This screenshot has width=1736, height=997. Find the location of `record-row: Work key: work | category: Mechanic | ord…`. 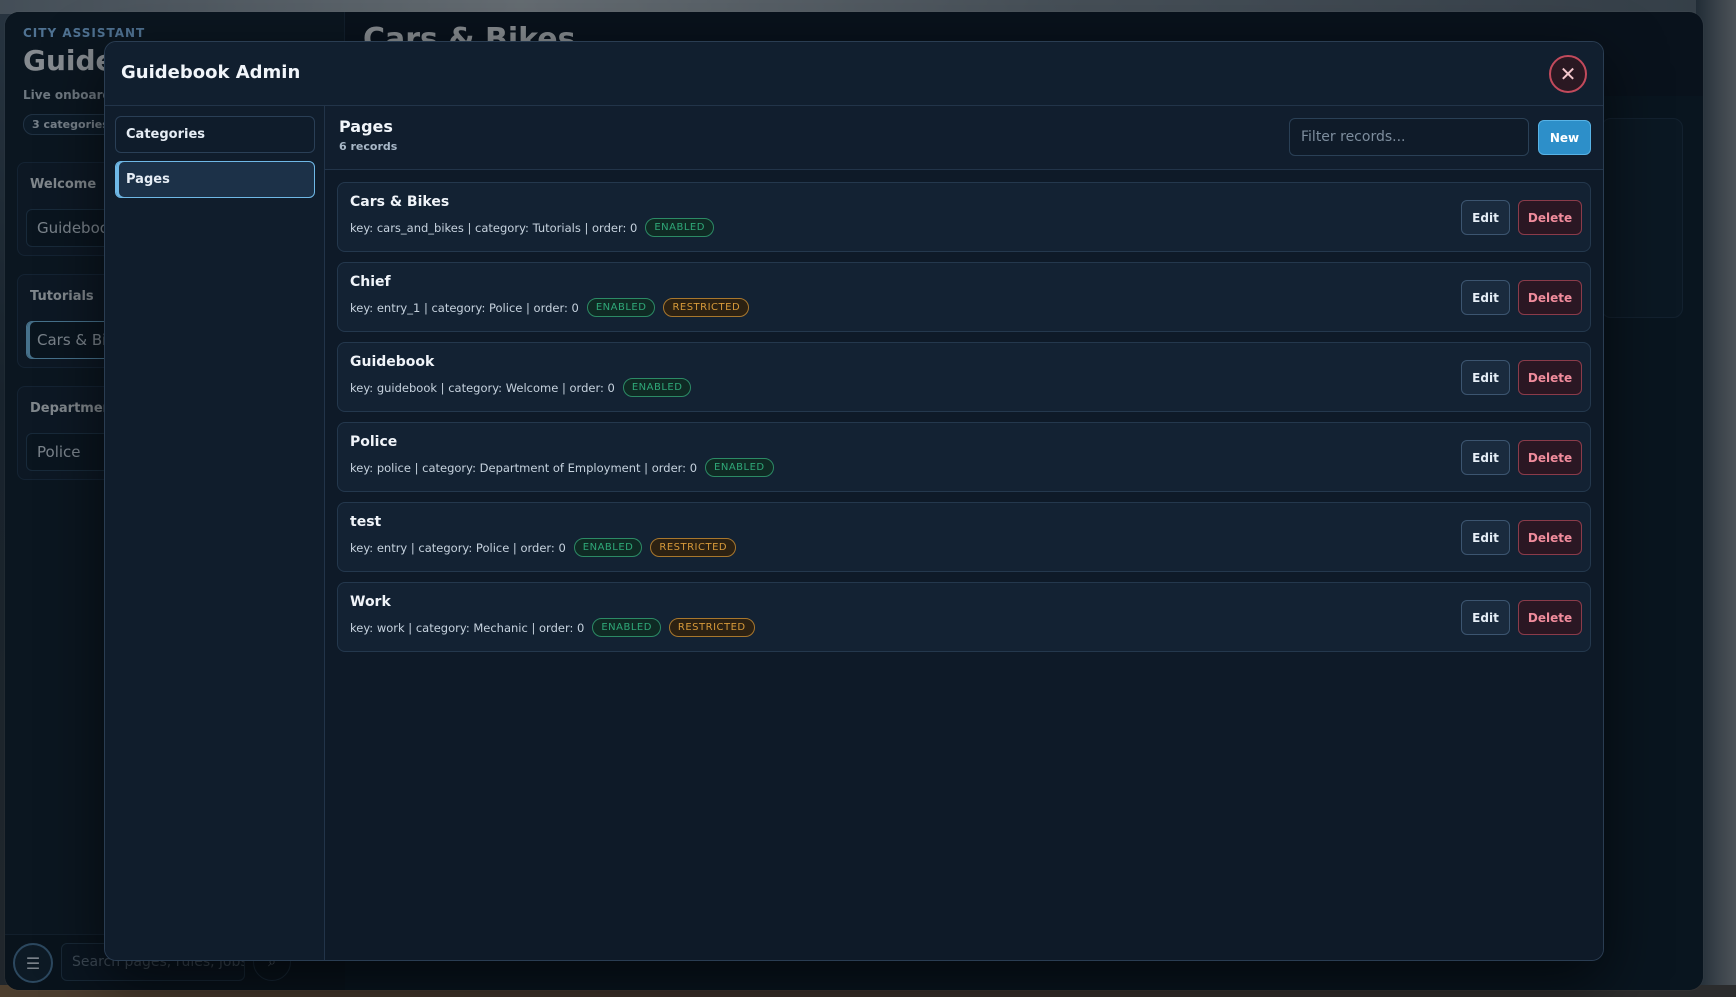

record-row: Work key: work | category: Mechanic | ord… is located at coordinates (964, 617).